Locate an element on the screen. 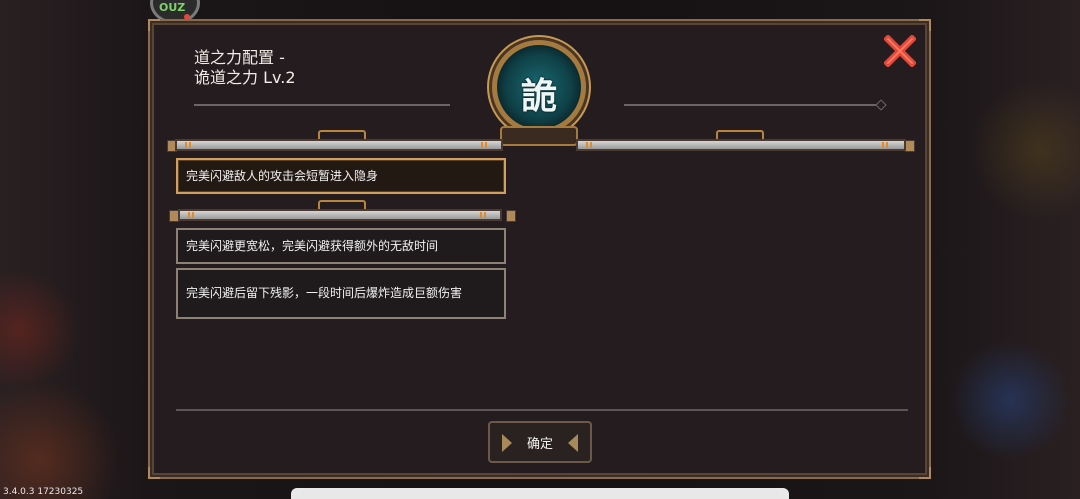 The width and height of the screenshot is (1080, 499). title-line-2: 诡道之力 Lv.2 is located at coordinates (245, 77).